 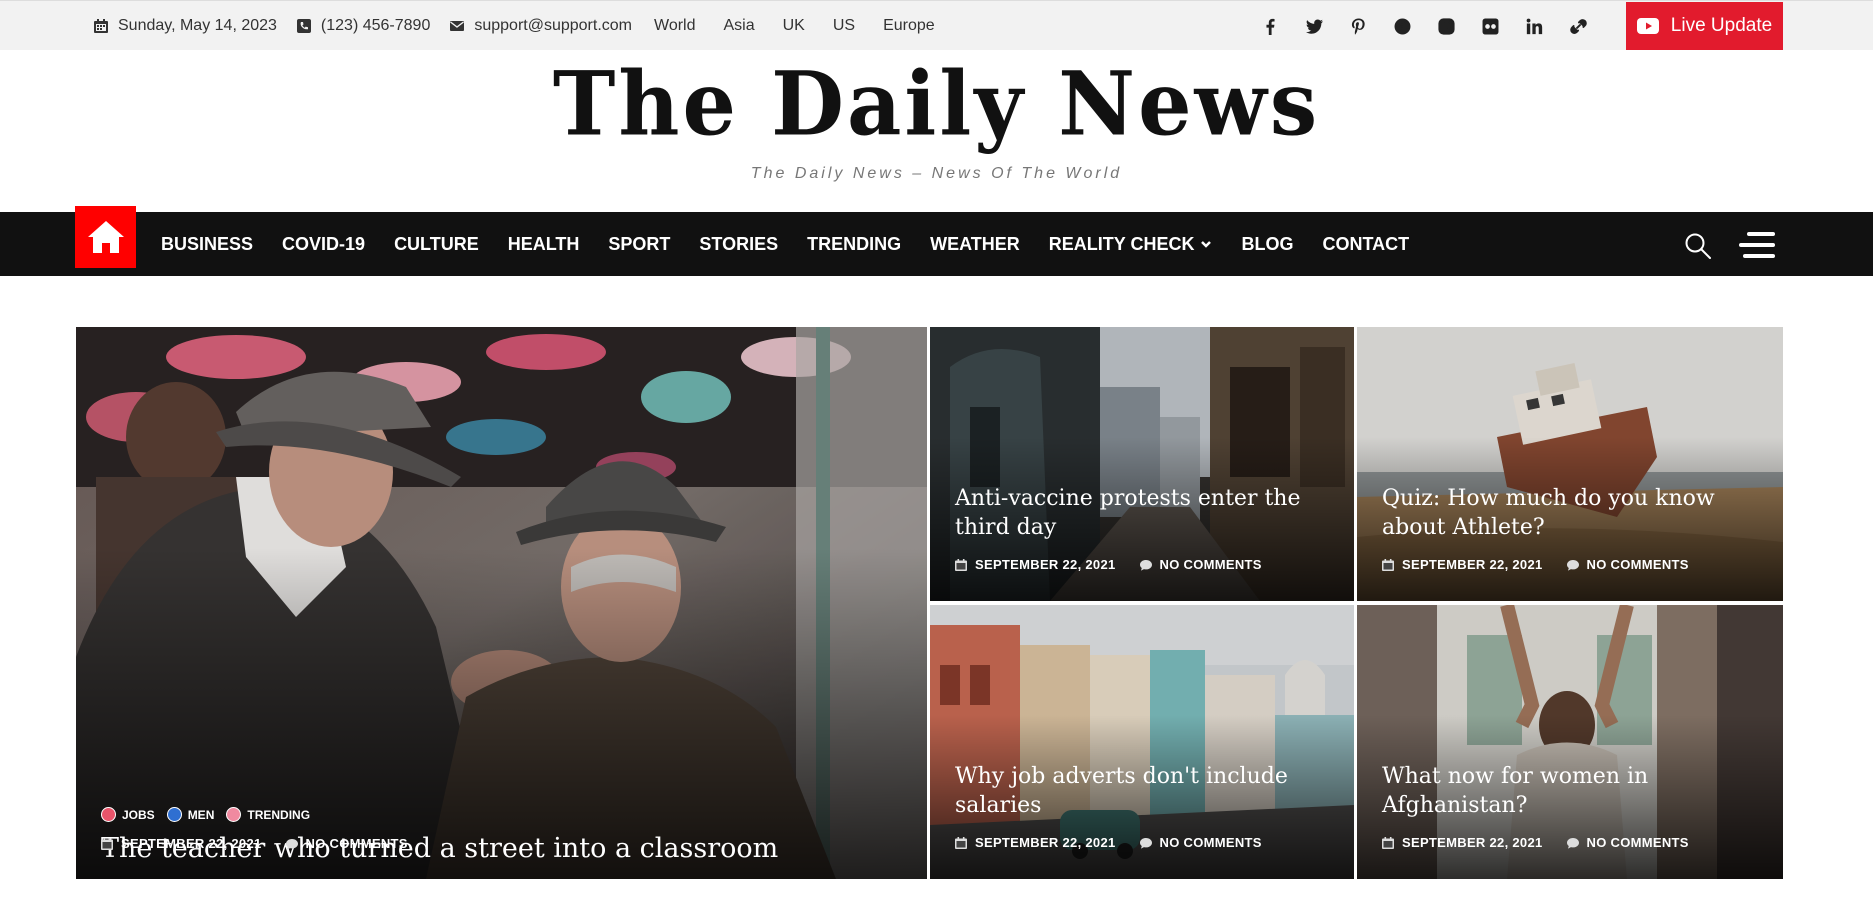 What do you see at coordinates (1270, 26) in the screenshot?
I see `facebook-icon` at bounding box center [1270, 26].